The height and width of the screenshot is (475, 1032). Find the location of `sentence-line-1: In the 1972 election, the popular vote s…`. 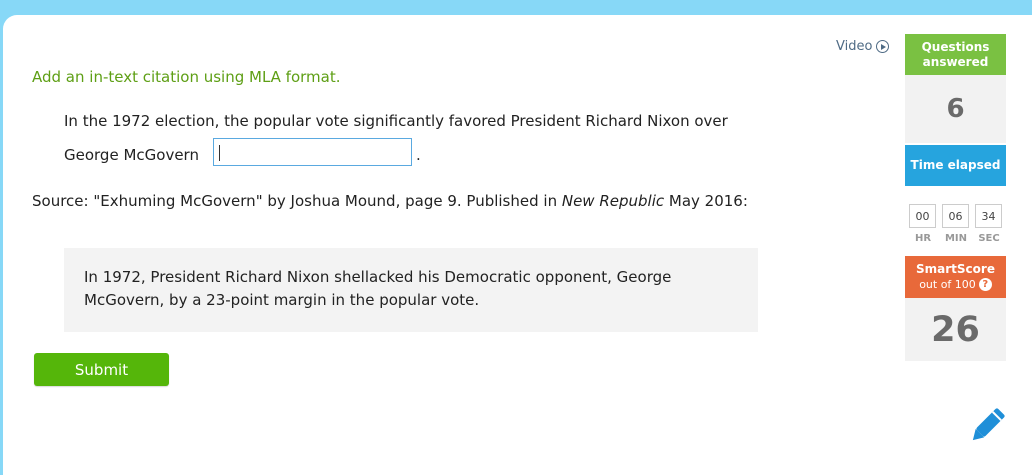

sentence-line-1: In the 1972 election, the popular vote s… is located at coordinates (396, 121).